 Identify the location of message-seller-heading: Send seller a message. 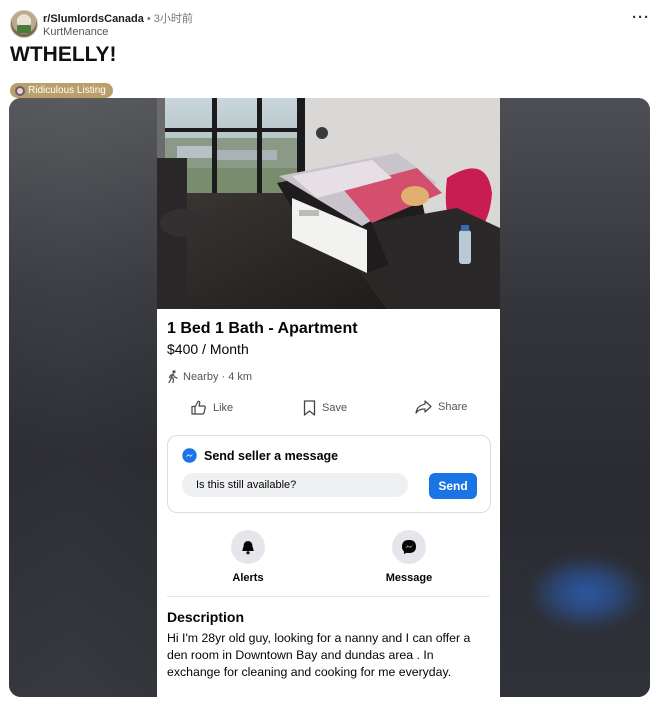
(260, 455).